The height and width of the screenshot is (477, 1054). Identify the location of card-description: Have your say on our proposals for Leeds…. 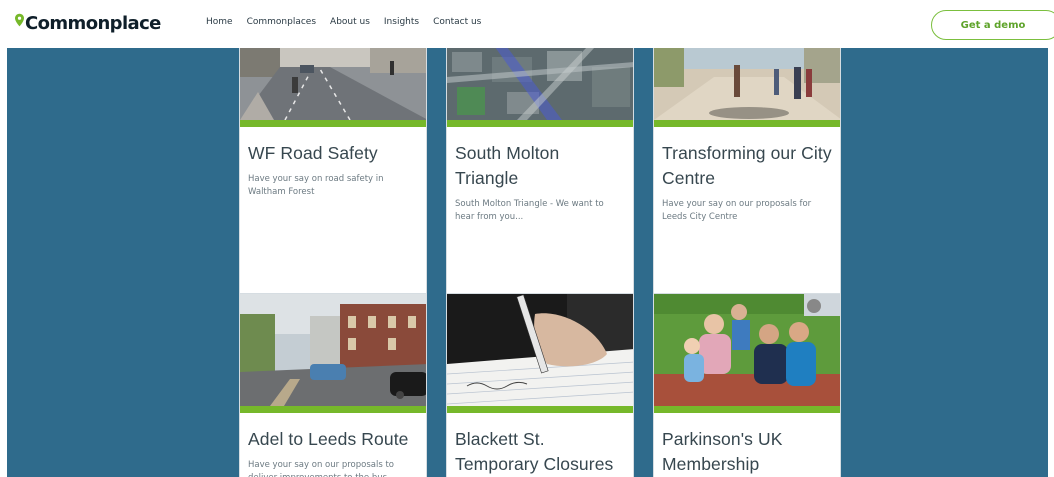
(737, 210).